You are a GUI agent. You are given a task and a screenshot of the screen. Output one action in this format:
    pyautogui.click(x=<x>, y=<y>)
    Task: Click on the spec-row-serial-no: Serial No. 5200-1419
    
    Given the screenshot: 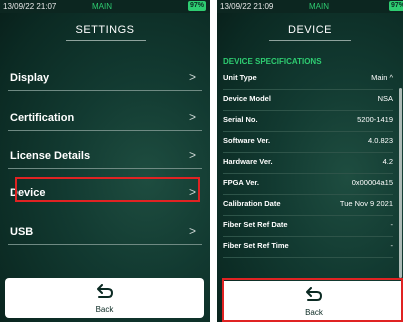 What is the action you would take?
    pyautogui.click(x=308, y=121)
    